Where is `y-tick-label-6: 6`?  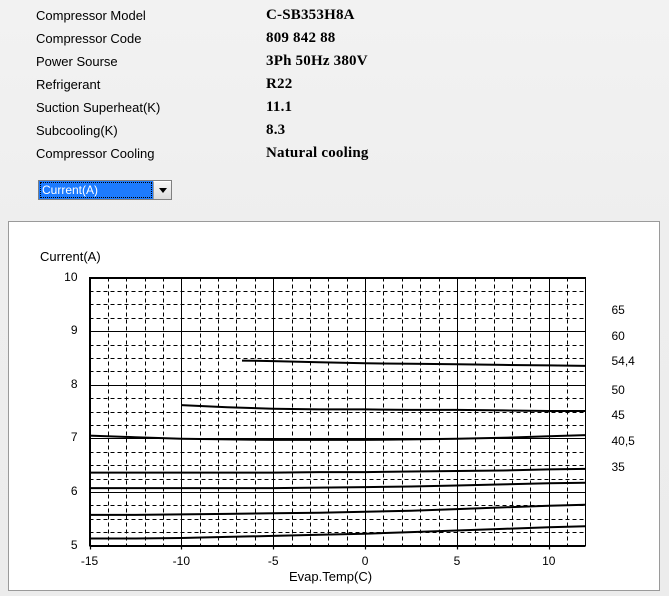
y-tick-label-6: 6 is located at coordinates (74, 490).